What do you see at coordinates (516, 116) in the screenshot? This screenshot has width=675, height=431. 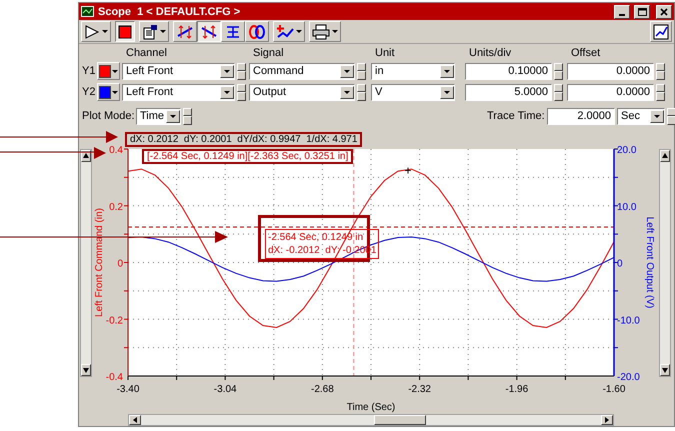 I see `trace-time-label: Trace Time:` at bounding box center [516, 116].